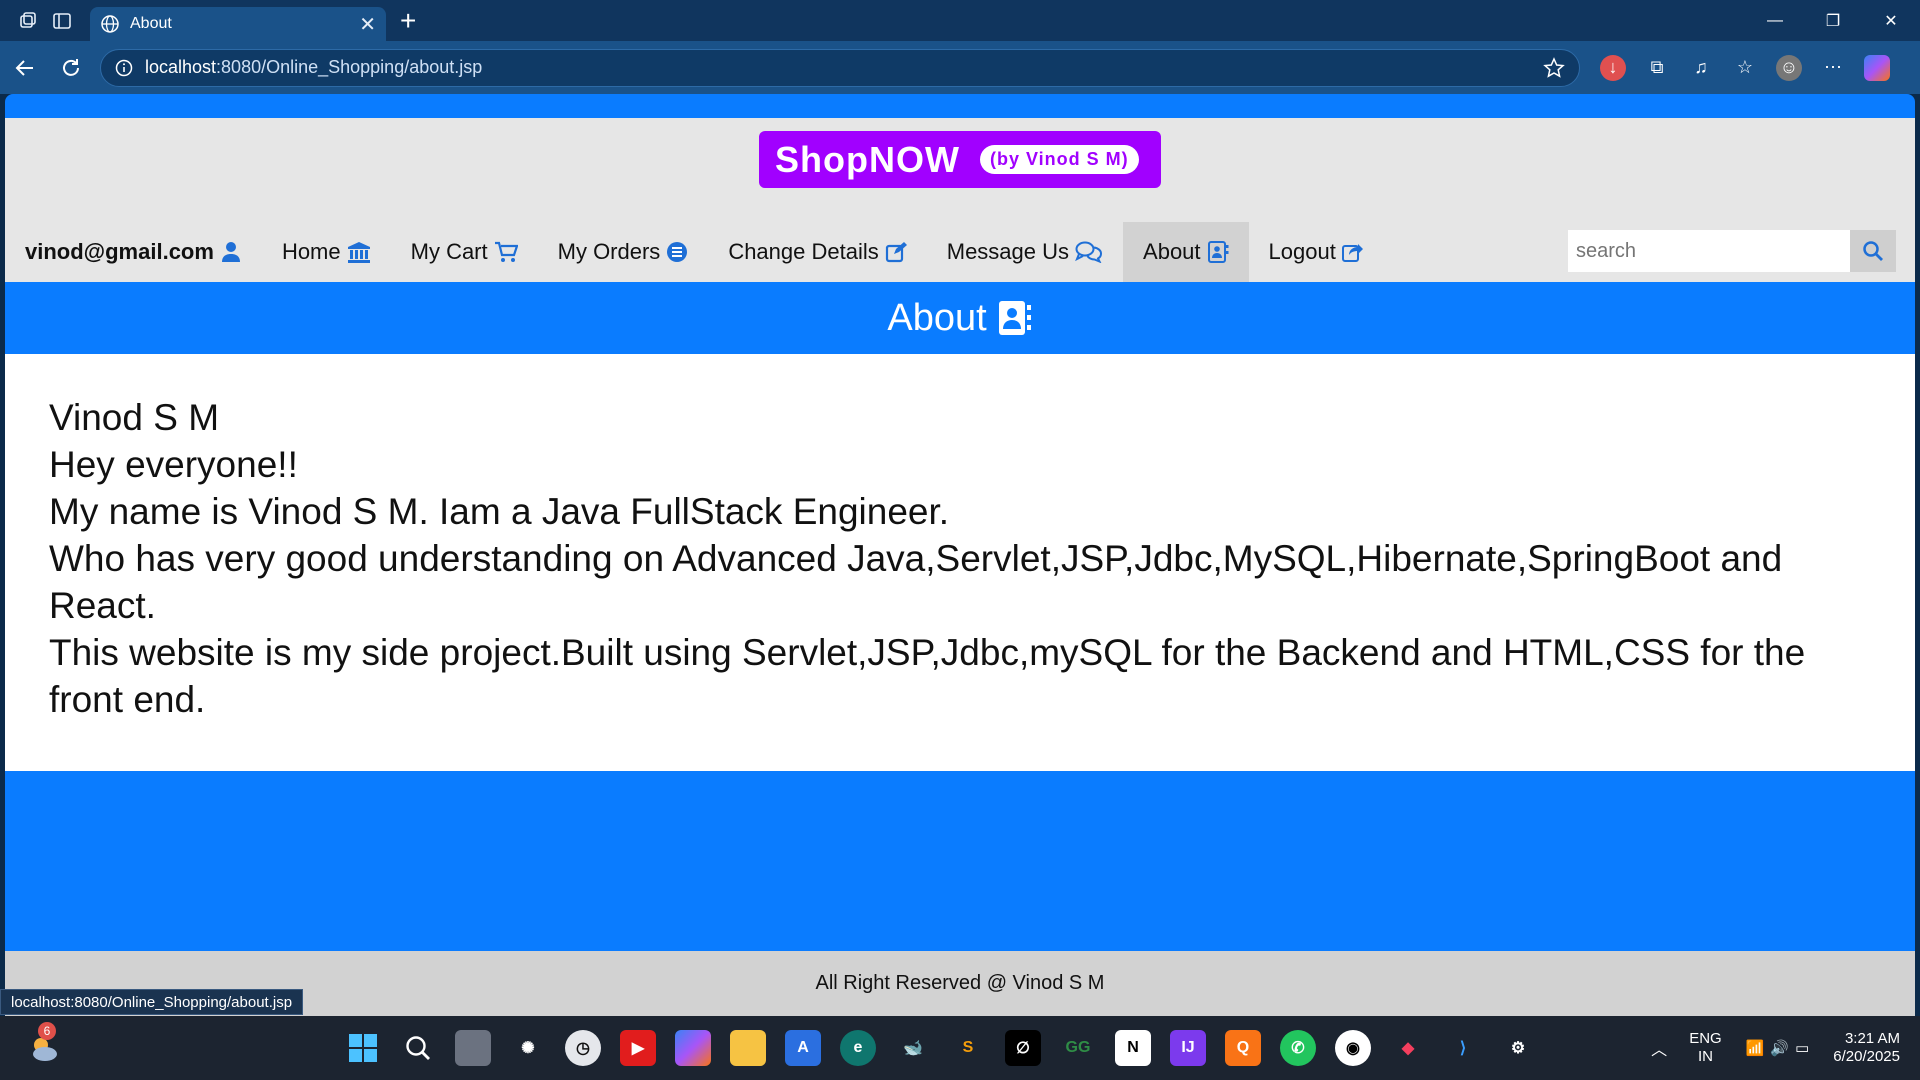 Image resolution: width=1920 pixels, height=1080 pixels. Describe the element at coordinates (693, 1048) in the screenshot. I see `copilot-taskbar-icon` at that location.